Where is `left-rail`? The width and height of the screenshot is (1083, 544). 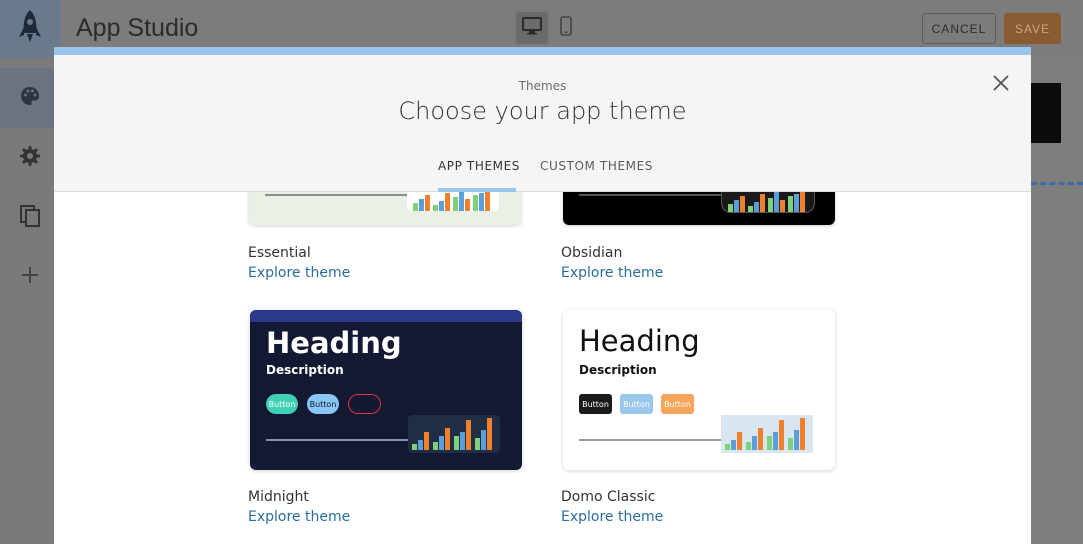 left-rail is located at coordinates (30, 301).